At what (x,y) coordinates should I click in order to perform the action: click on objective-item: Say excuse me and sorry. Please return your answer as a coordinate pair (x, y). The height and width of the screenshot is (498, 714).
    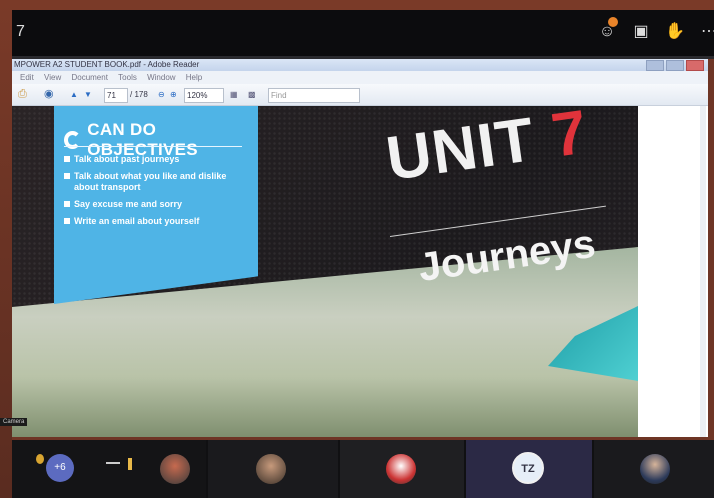
    Looking at the image, I should click on (156, 204).